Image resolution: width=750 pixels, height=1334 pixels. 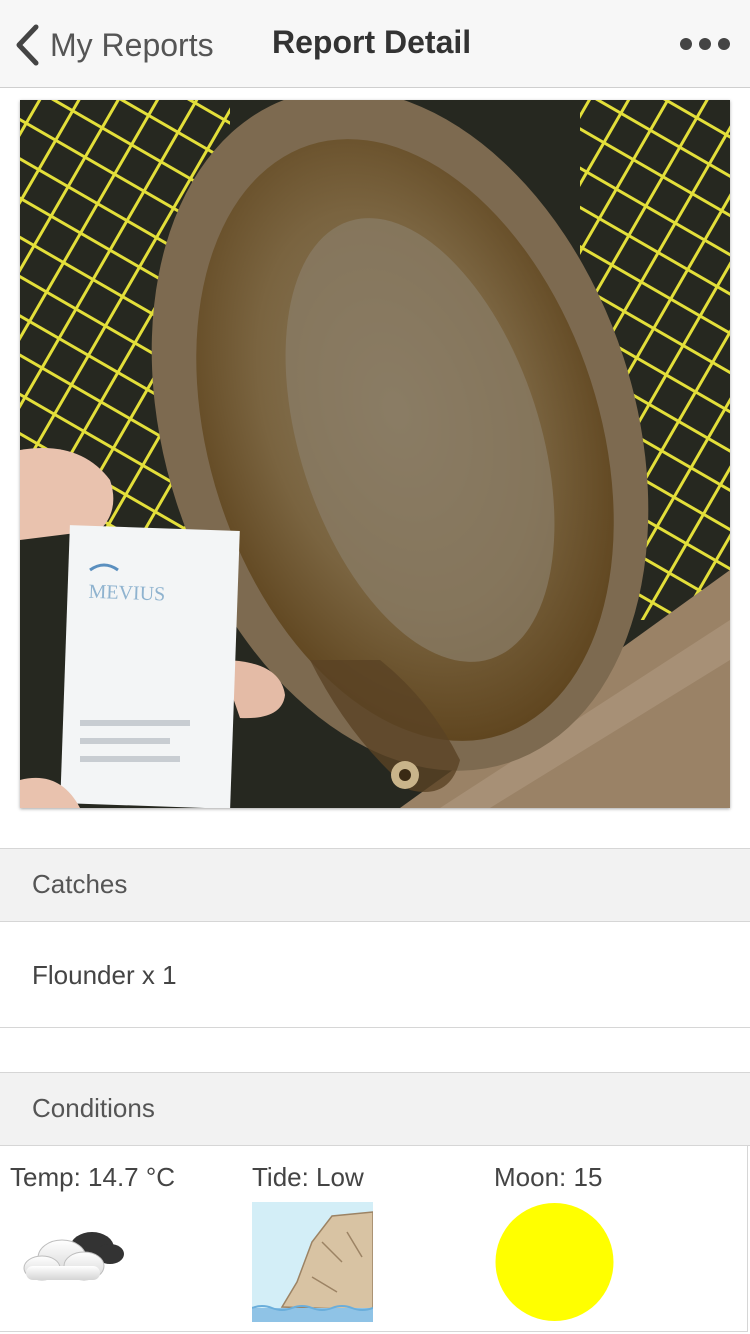 I want to click on navigation-bar: My Reports Report Detail, so click(x=375, y=44).